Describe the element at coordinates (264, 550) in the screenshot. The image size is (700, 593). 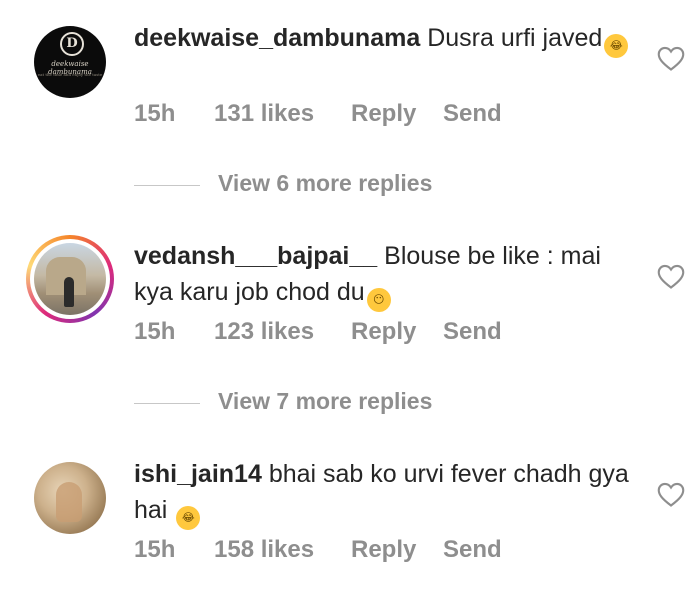
I see `comment-likes: 158 likes` at that location.